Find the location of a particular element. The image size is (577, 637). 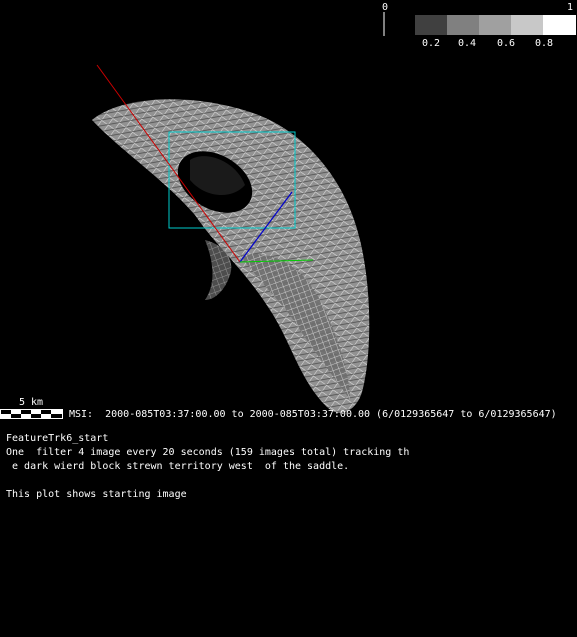

caption-line: This plot shows starting image is located at coordinates (96, 494).